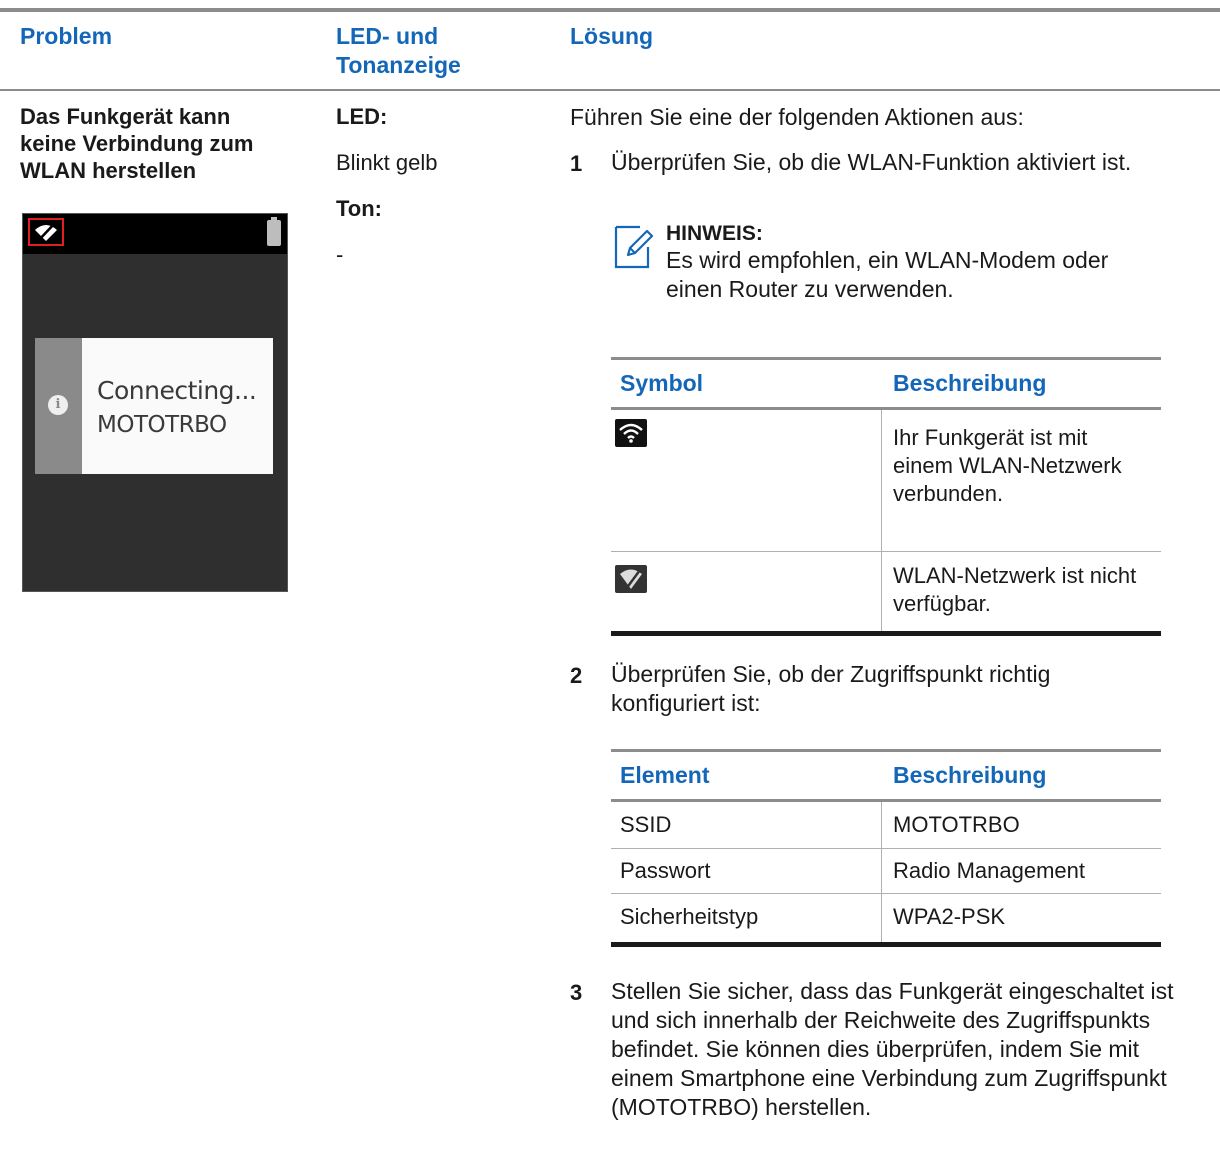  Describe the element at coordinates (359, 208) in the screenshot. I see `ton-label: Ton:` at that location.